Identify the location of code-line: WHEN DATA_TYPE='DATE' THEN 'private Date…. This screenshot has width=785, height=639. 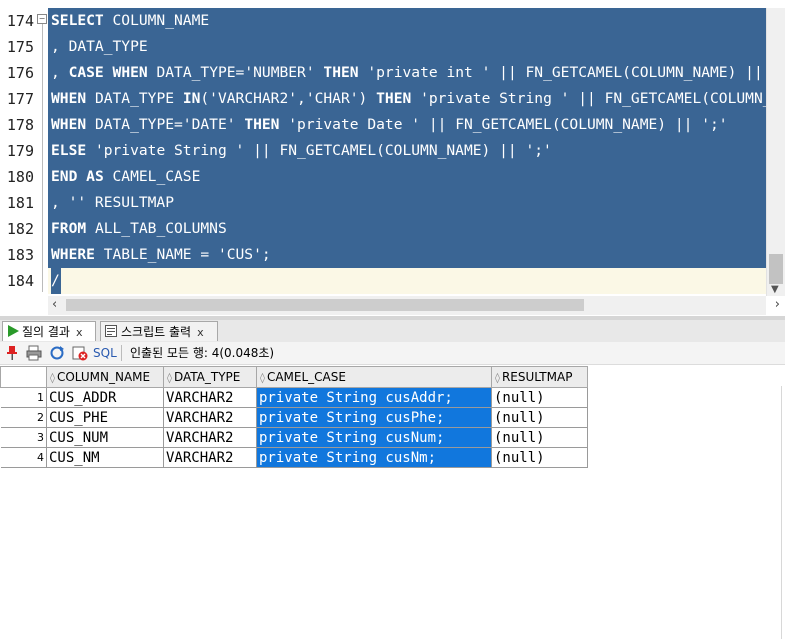
(407, 125).